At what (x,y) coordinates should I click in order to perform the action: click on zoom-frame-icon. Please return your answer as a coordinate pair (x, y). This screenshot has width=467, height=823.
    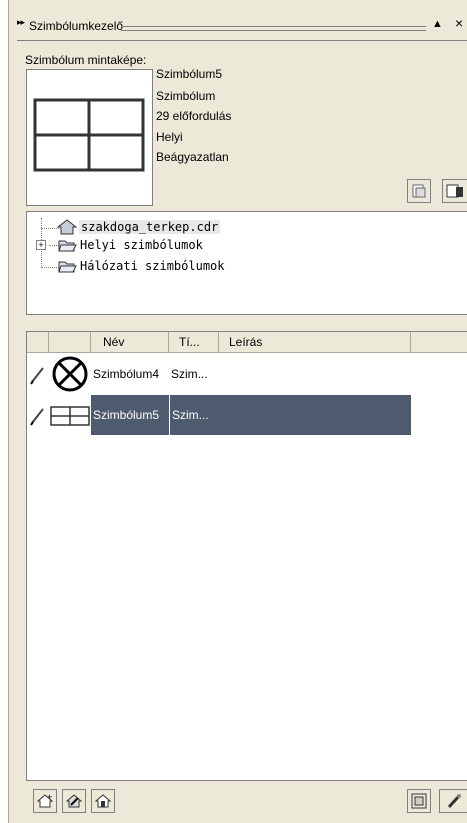
    Looking at the image, I should click on (419, 801).